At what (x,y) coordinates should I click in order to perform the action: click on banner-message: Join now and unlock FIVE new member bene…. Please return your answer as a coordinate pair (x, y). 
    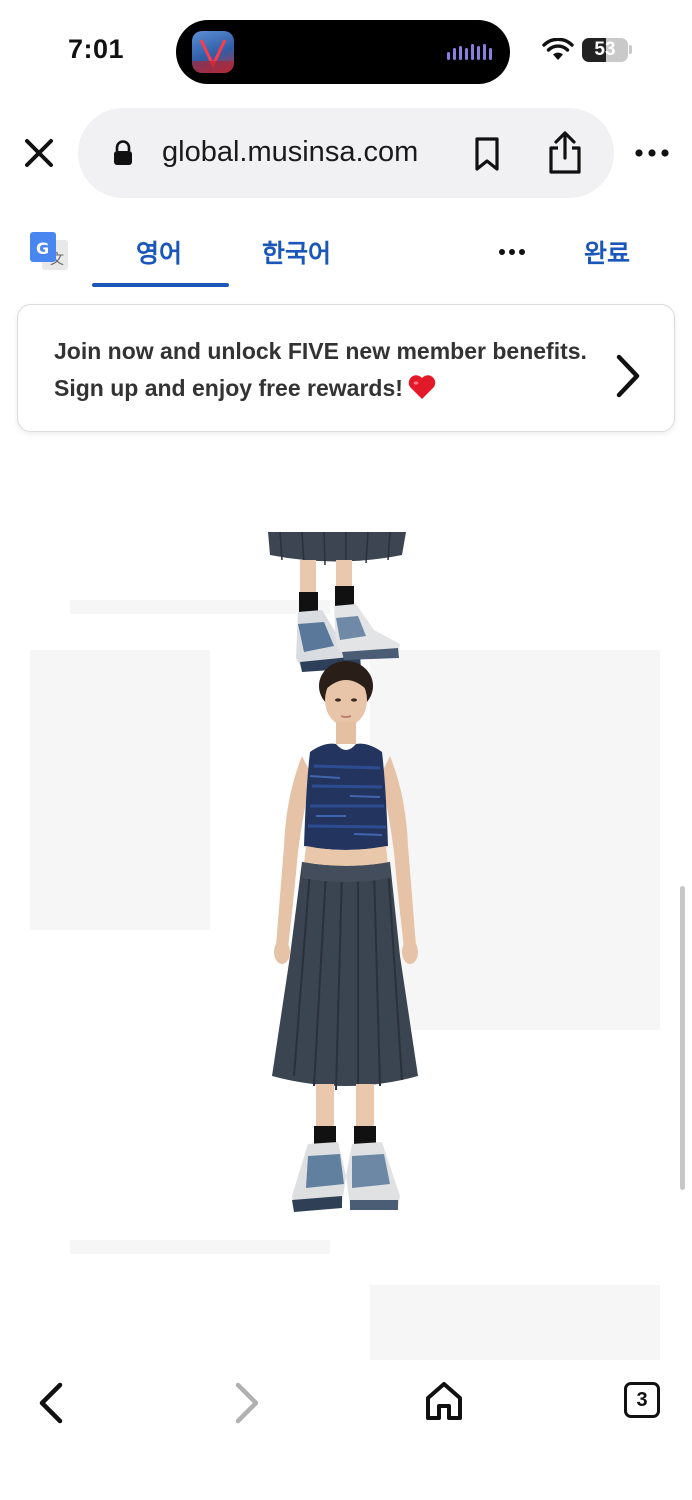
    Looking at the image, I should click on (320, 369).